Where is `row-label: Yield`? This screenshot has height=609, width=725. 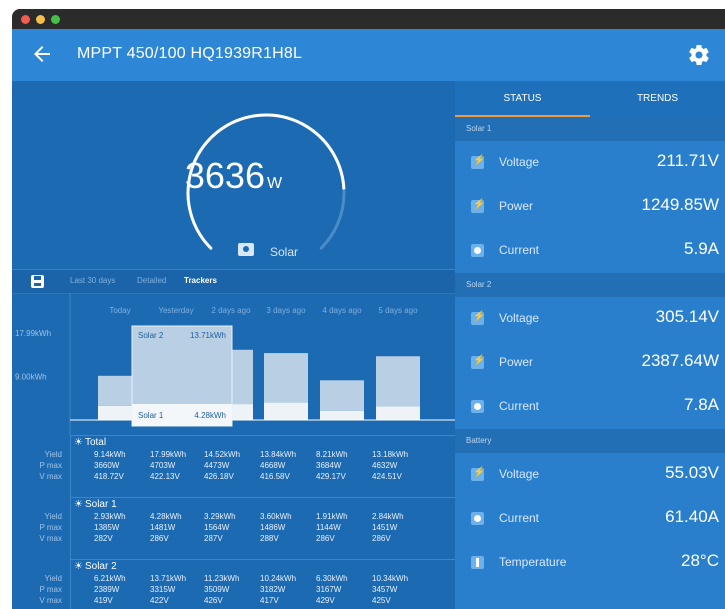
row-label: Yield is located at coordinates (53, 454).